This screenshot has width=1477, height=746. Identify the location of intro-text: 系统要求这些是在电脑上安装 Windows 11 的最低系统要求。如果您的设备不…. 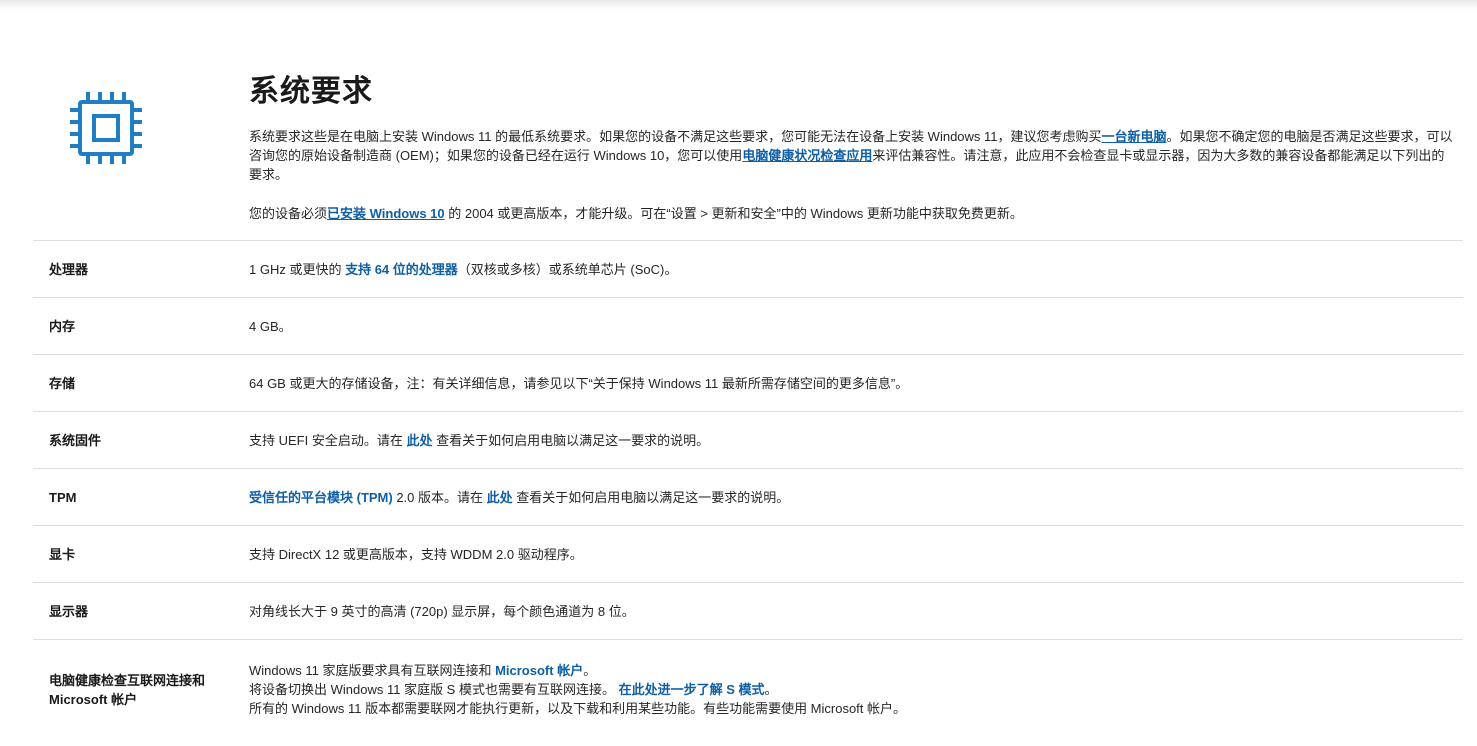
(675, 136).